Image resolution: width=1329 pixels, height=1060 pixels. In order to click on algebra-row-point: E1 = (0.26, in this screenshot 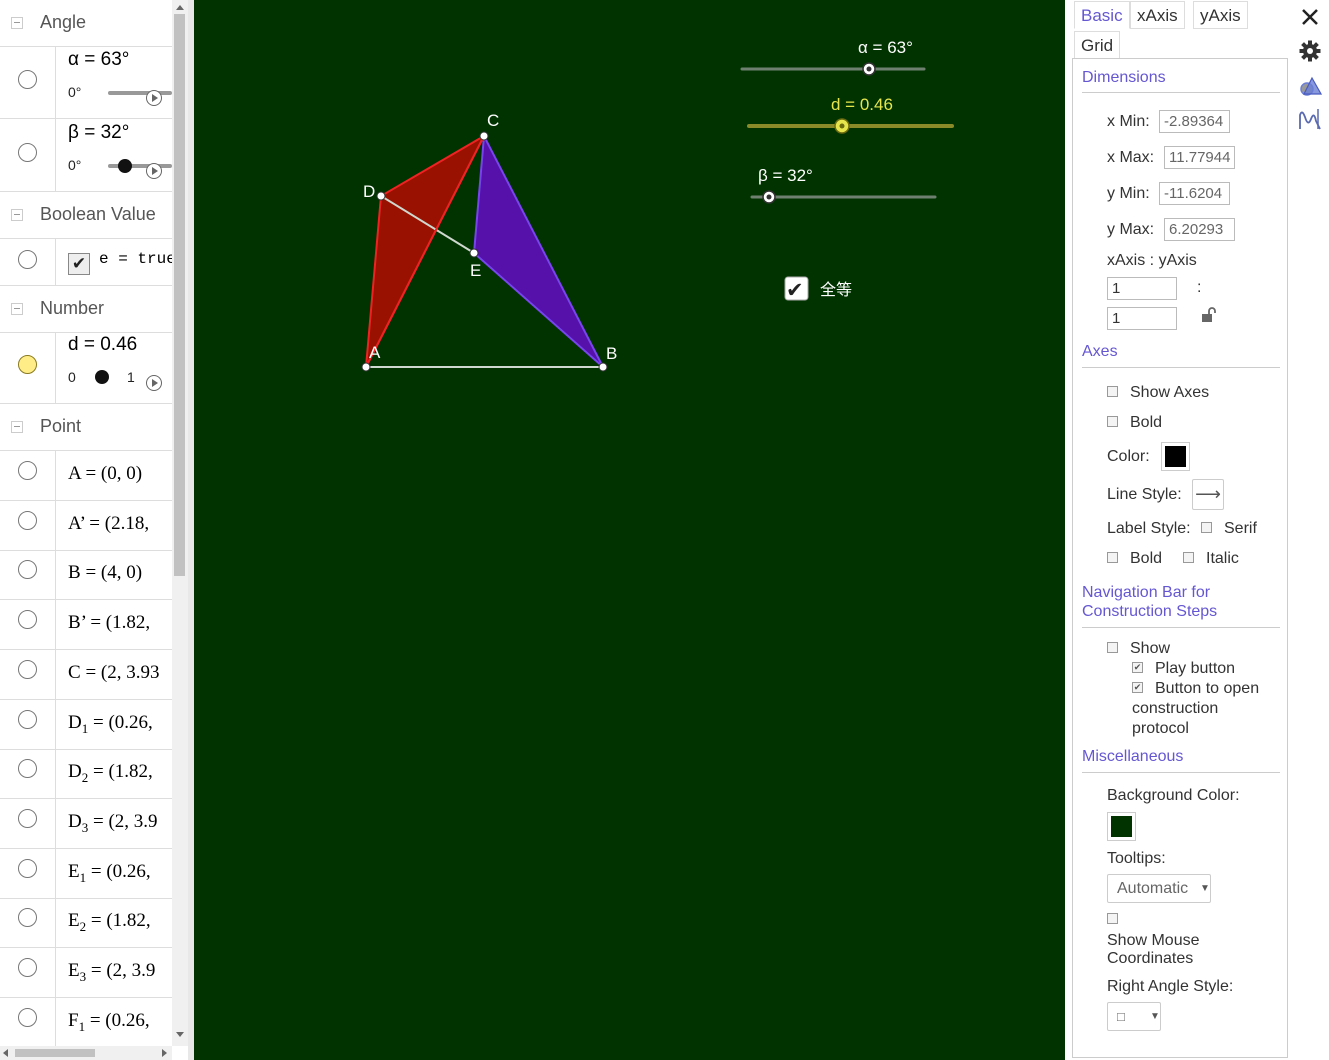, I will do `click(86, 874)`.